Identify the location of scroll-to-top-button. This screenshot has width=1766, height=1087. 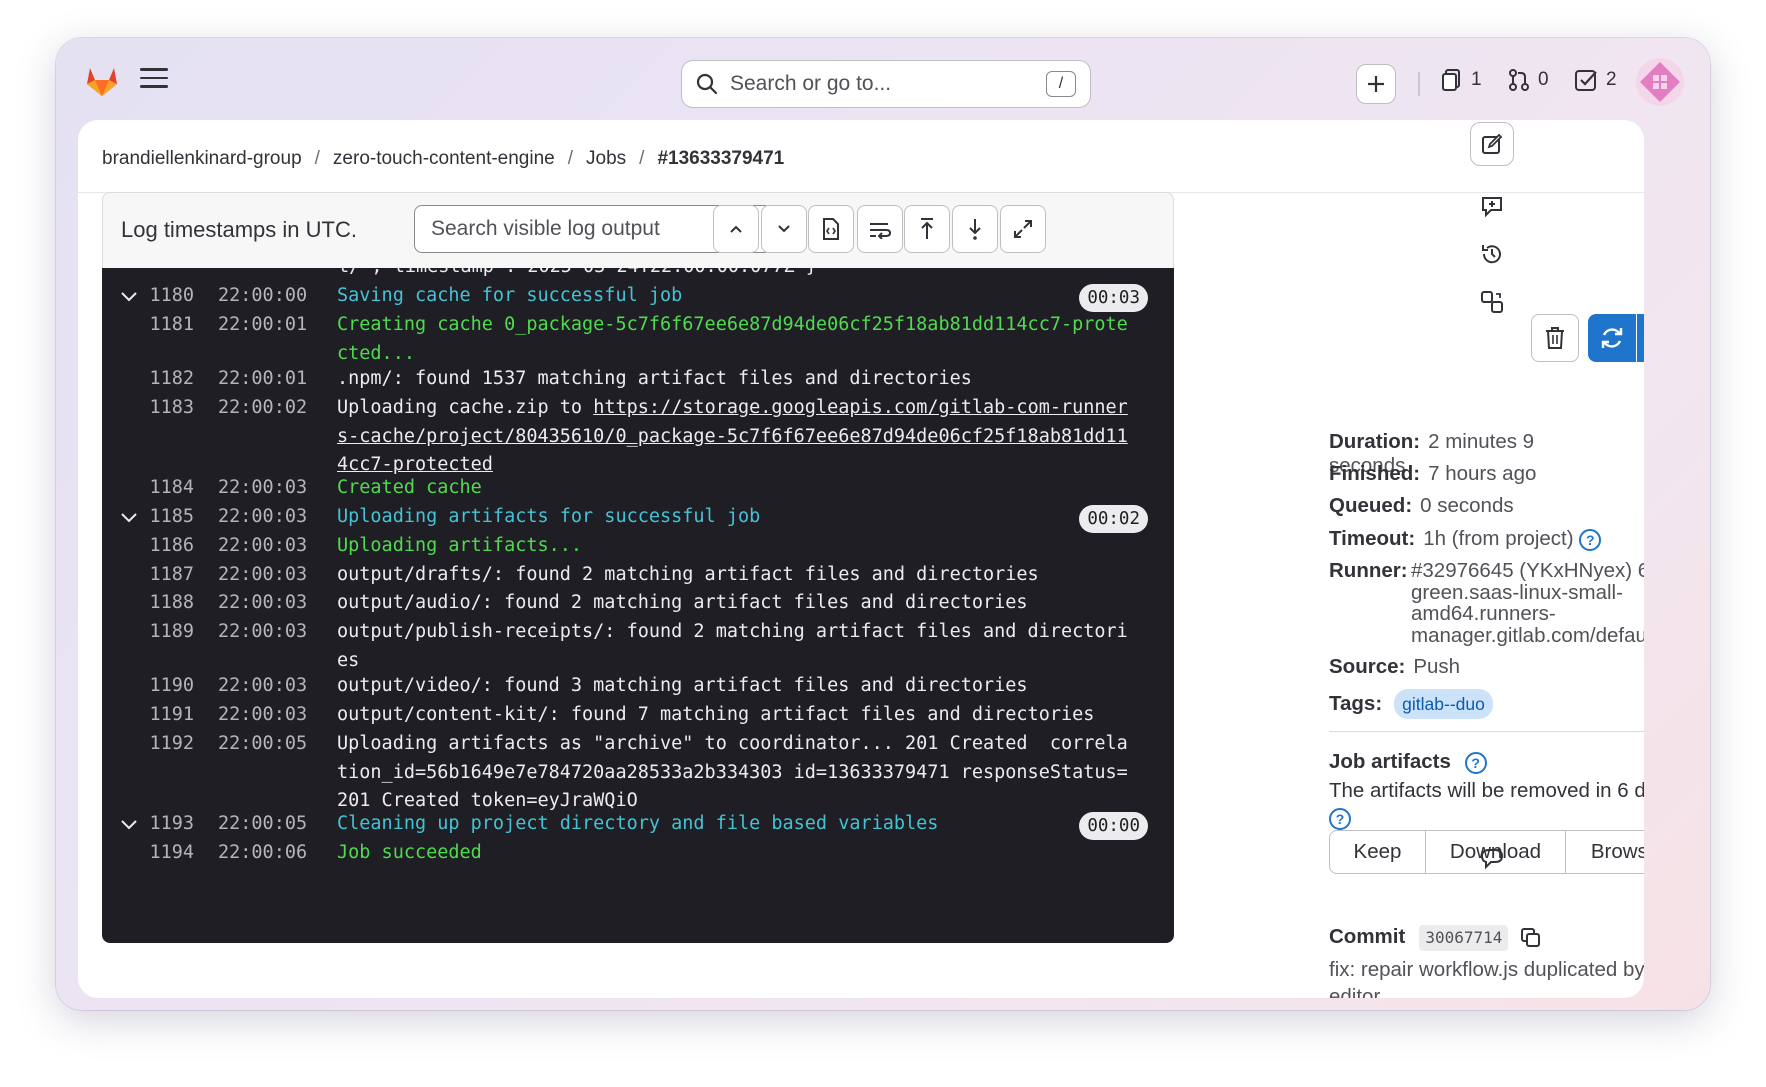
(927, 229).